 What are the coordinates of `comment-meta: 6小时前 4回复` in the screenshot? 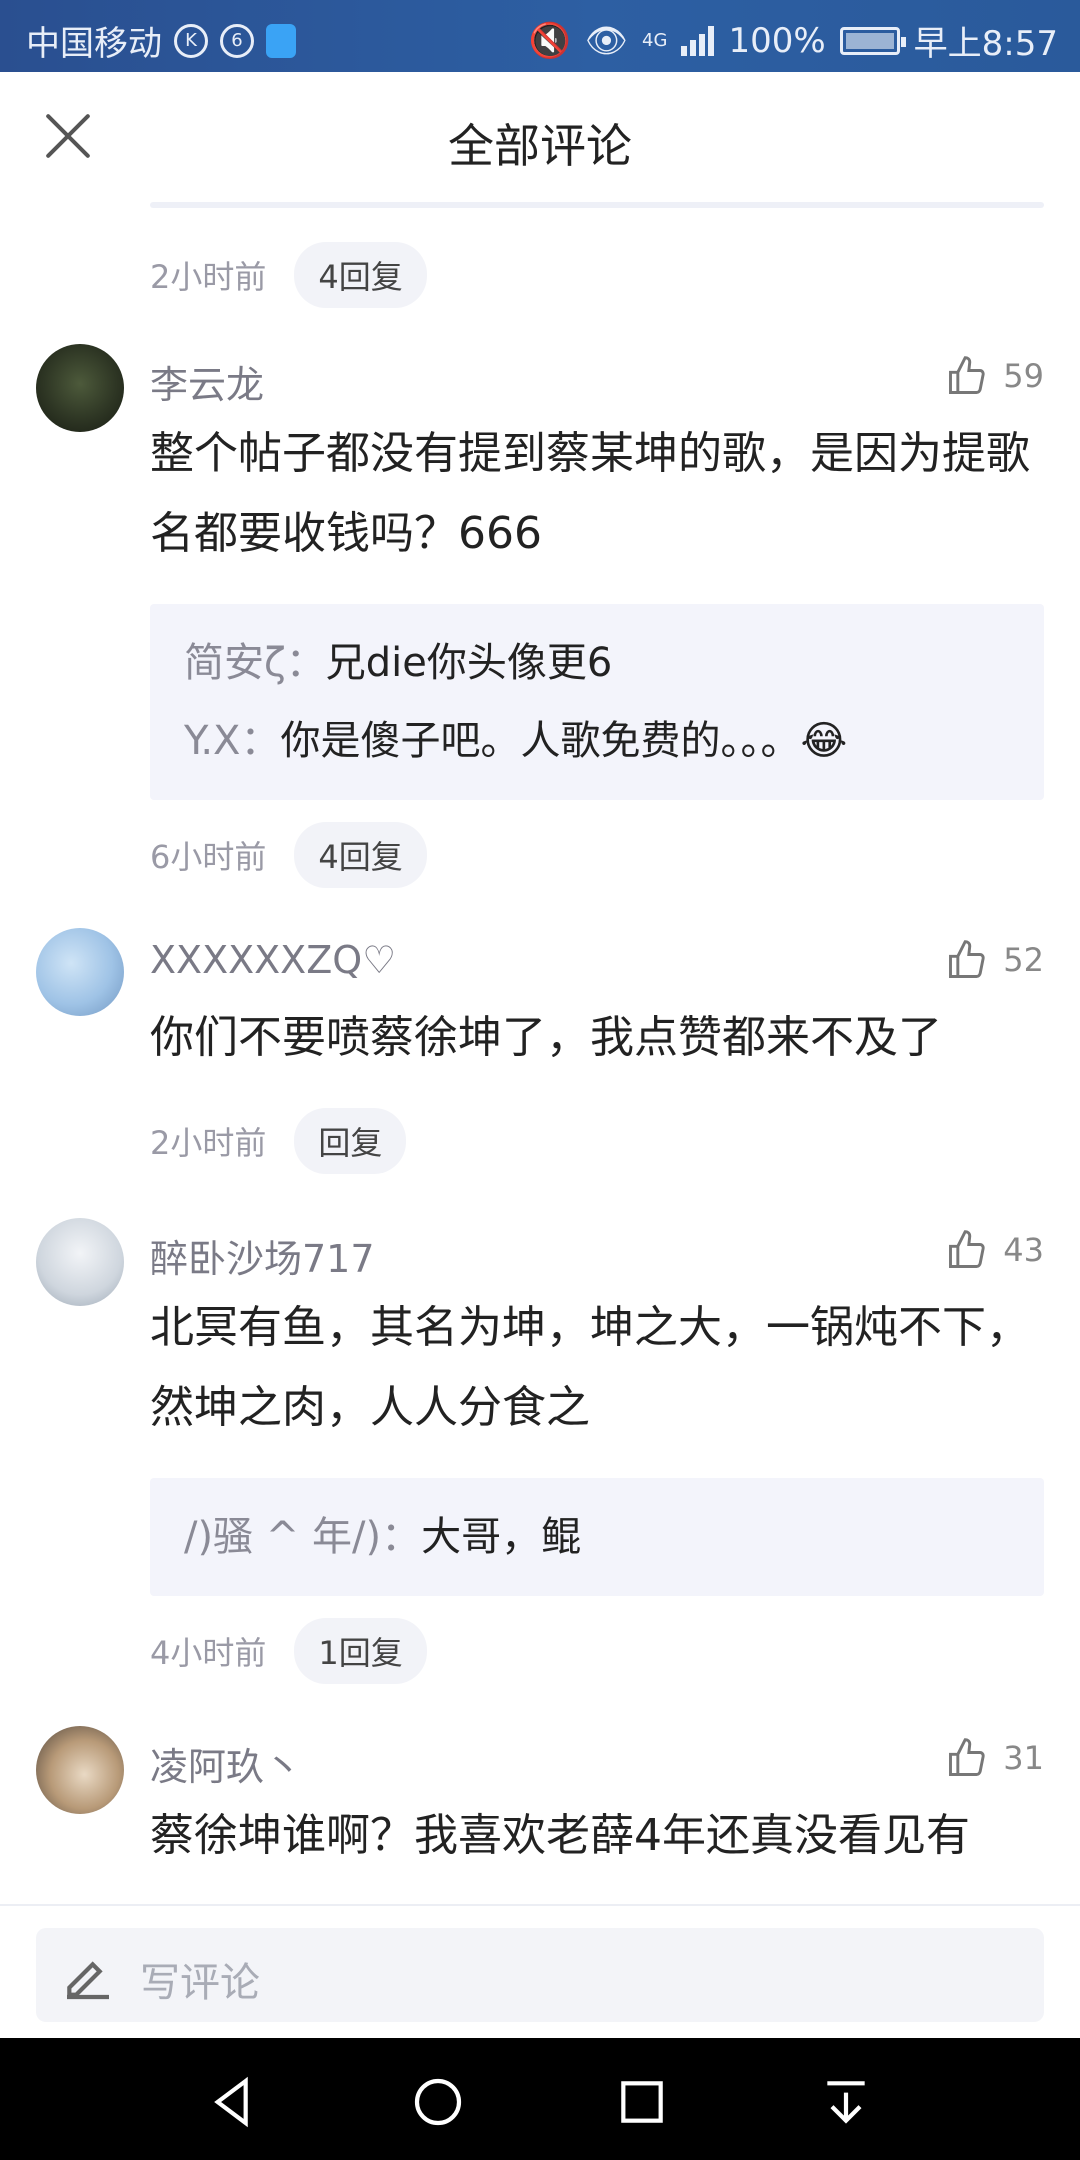 It's located at (288, 855).